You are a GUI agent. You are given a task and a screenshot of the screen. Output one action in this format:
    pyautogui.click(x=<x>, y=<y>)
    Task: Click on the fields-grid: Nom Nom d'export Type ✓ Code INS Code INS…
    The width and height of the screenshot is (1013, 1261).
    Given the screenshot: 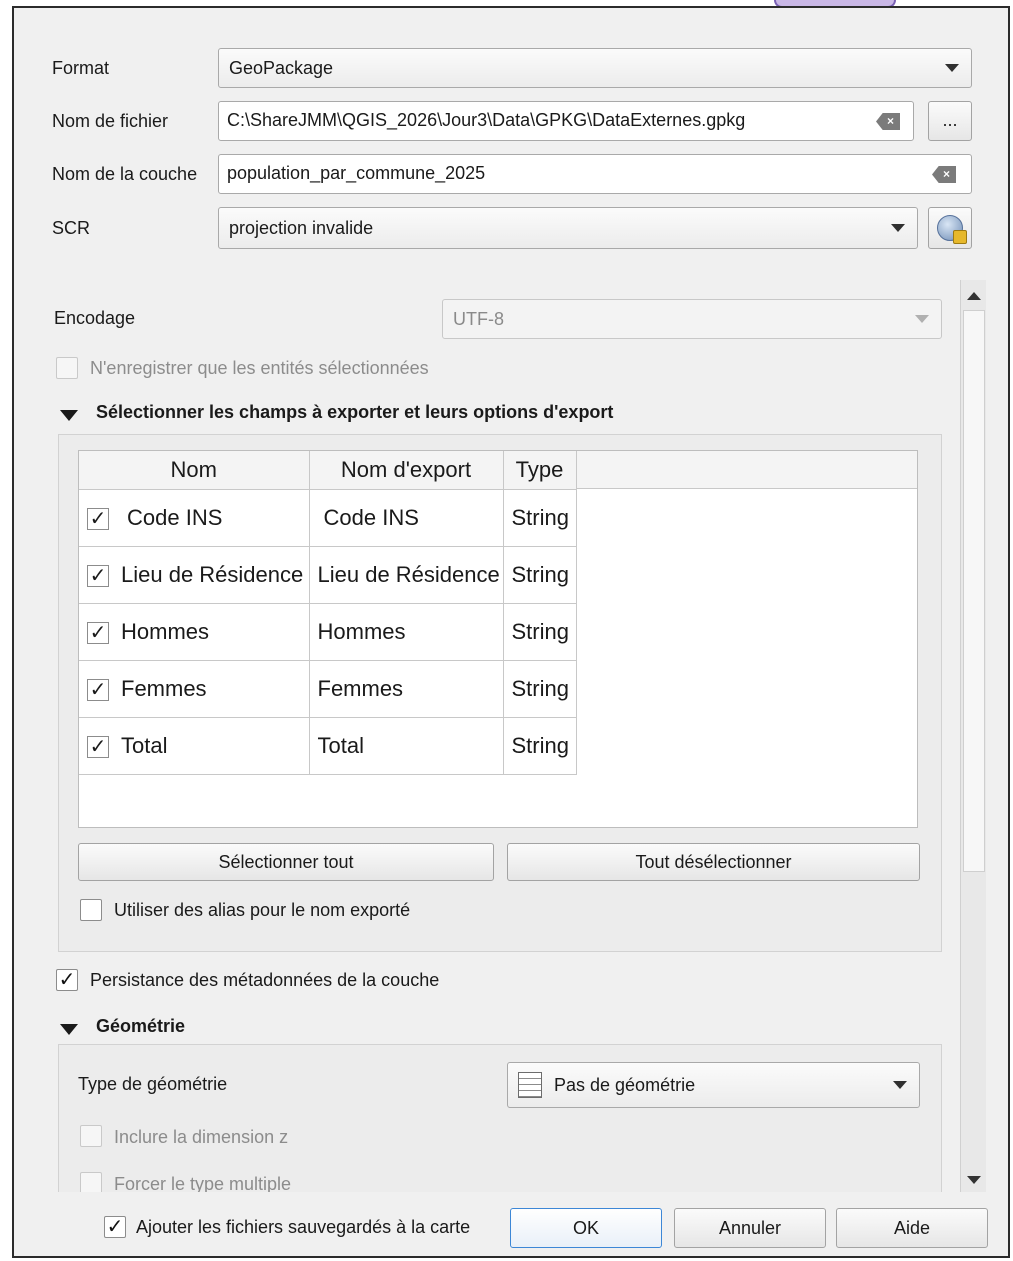 What is the action you would take?
    pyautogui.click(x=328, y=613)
    